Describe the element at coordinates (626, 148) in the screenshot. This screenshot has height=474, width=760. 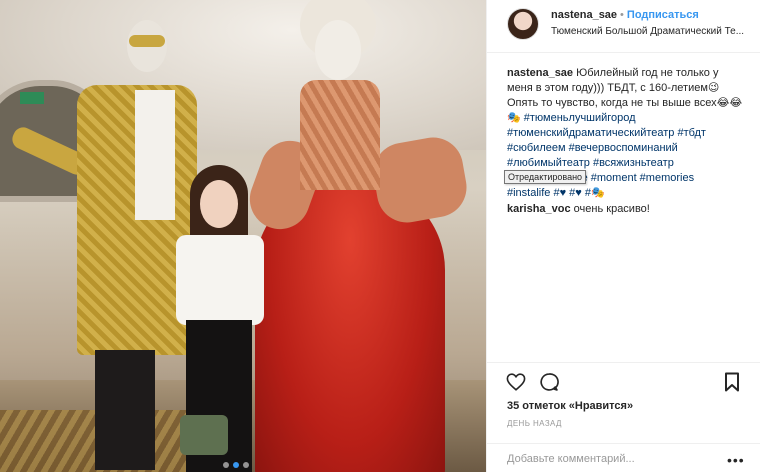
I see `caption-line-6: #сюбилеем #вечервоспоминаний` at that location.